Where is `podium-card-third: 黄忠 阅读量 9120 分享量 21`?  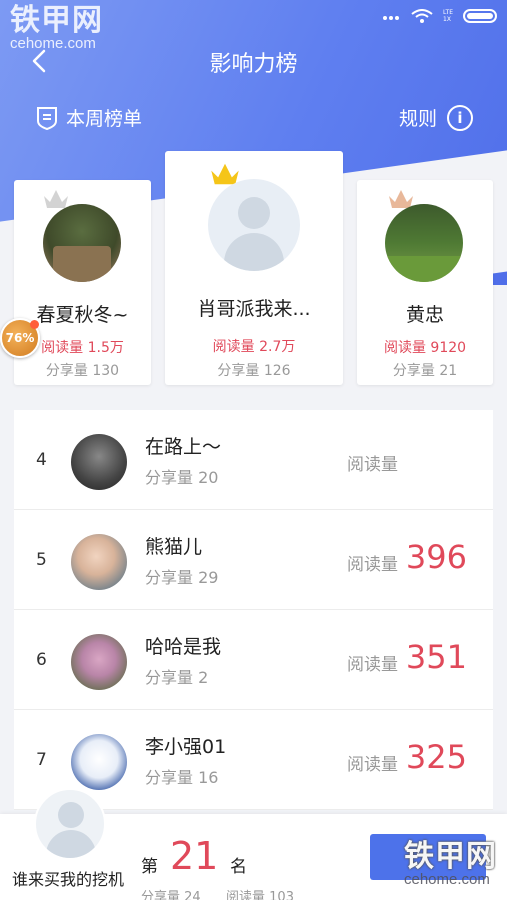 podium-card-third: 黄忠 阅读量 9120 分享量 21 is located at coordinates (425, 282).